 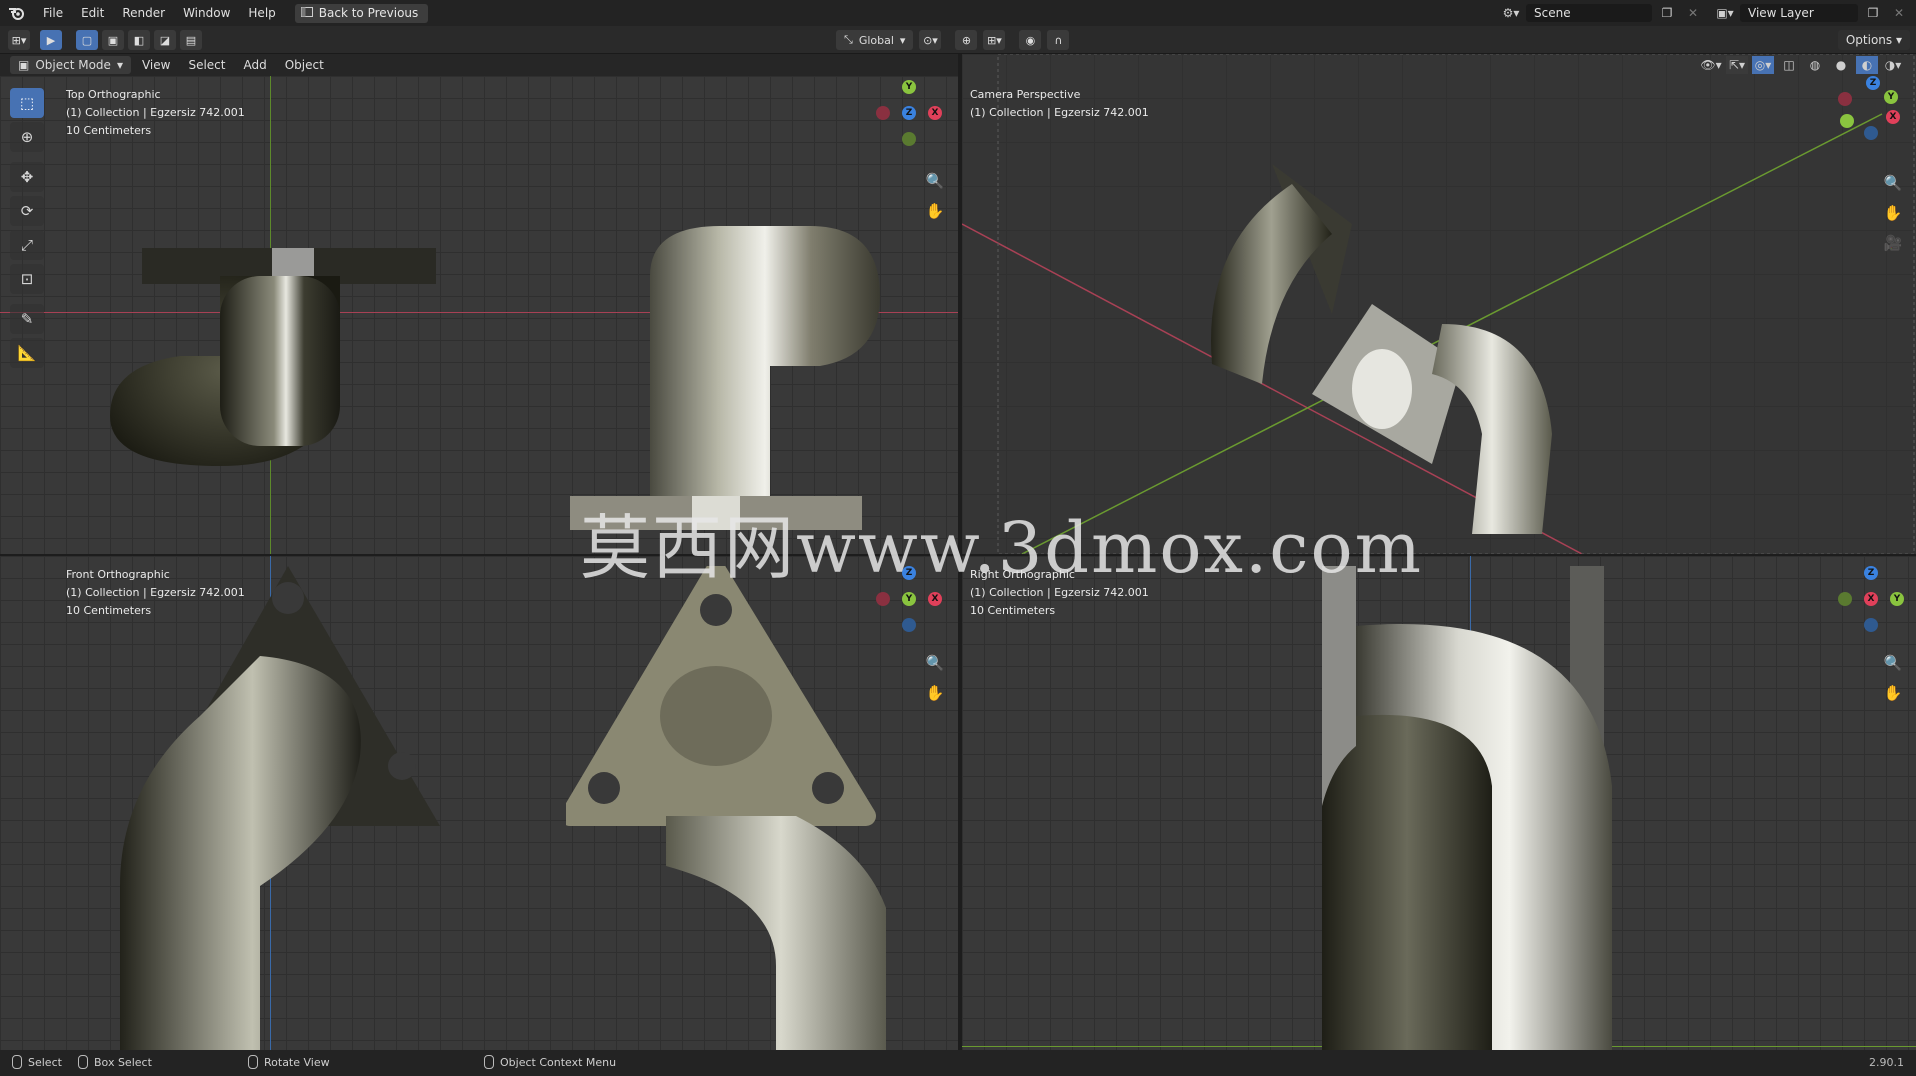 I want to click on scale-icon: ⤢, so click(x=27, y=245).